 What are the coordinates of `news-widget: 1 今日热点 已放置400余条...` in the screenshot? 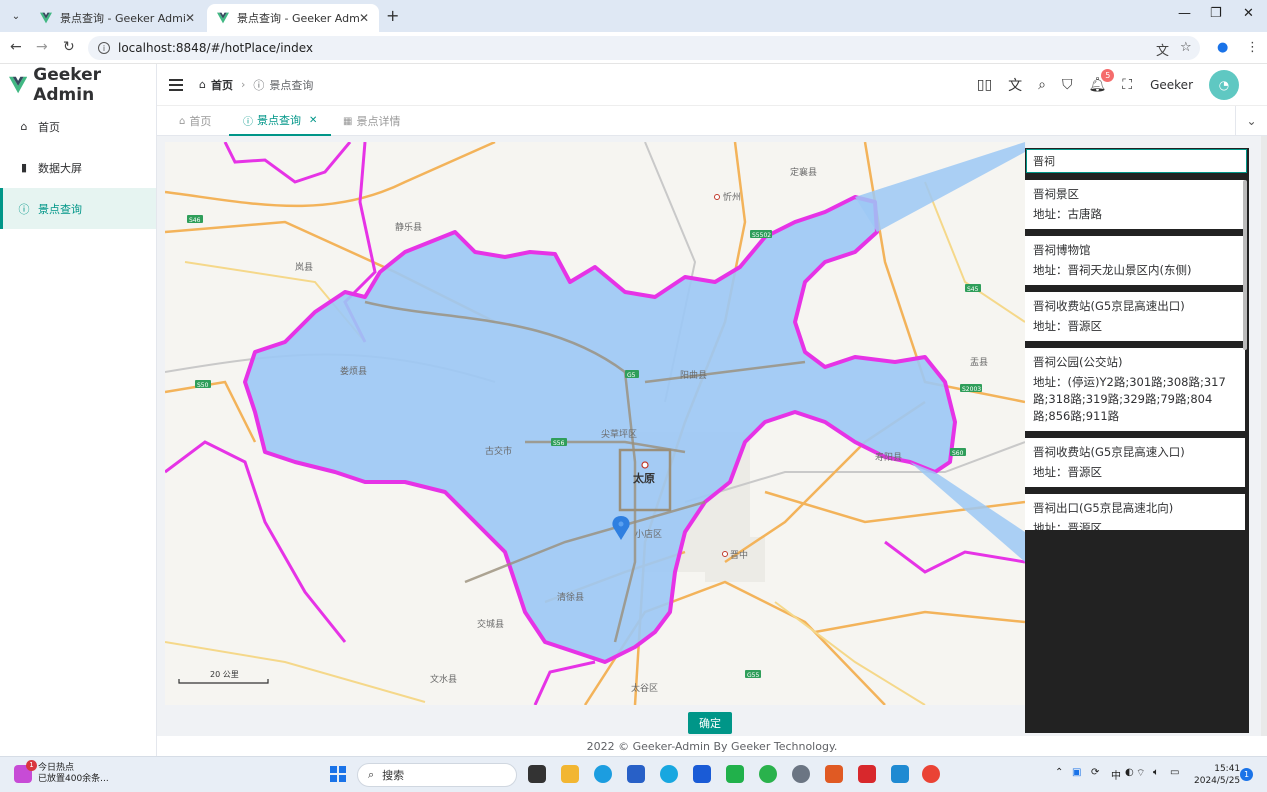 It's located at (61, 772).